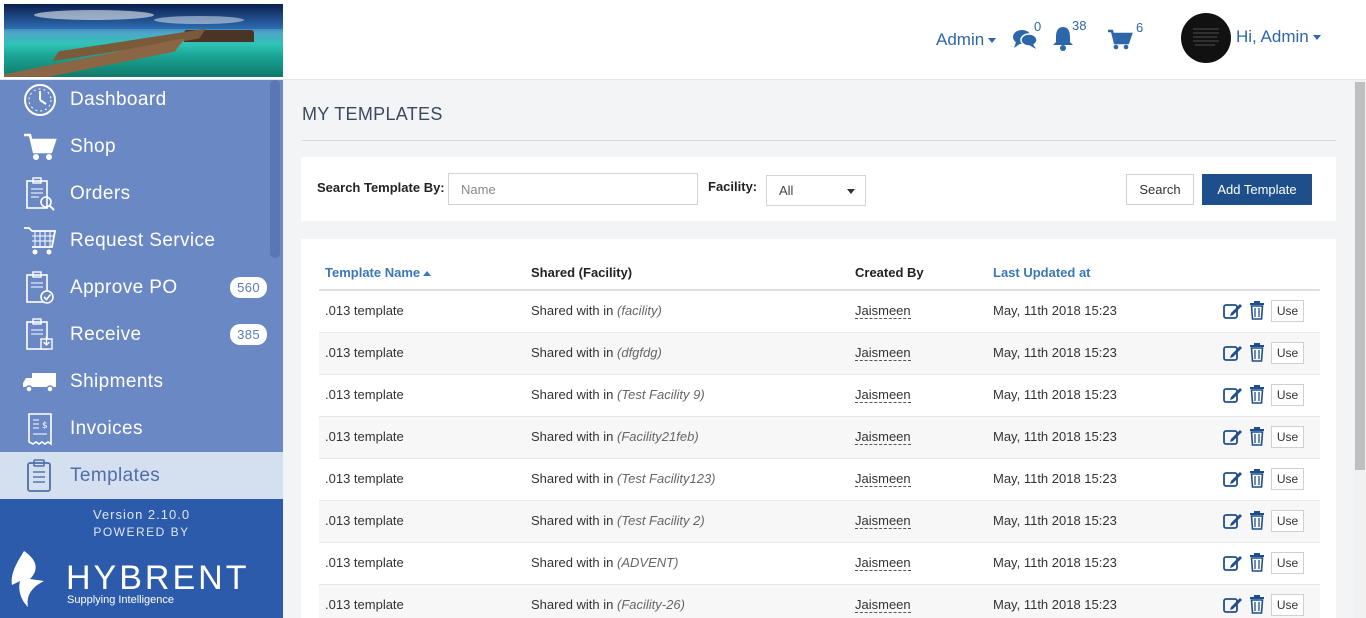  What do you see at coordinates (1042, 272) in the screenshot?
I see `column-header-last-updated: Last Updated at` at bounding box center [1042, 272].